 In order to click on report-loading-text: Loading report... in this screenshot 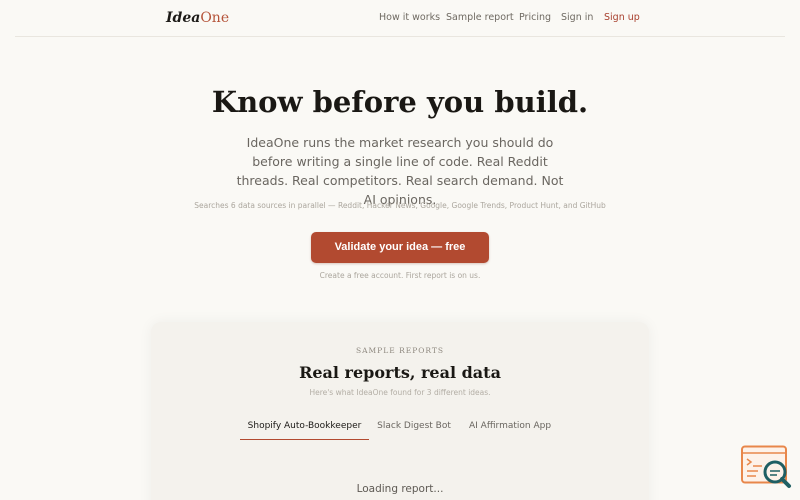, I will do `click(400, 489)`.